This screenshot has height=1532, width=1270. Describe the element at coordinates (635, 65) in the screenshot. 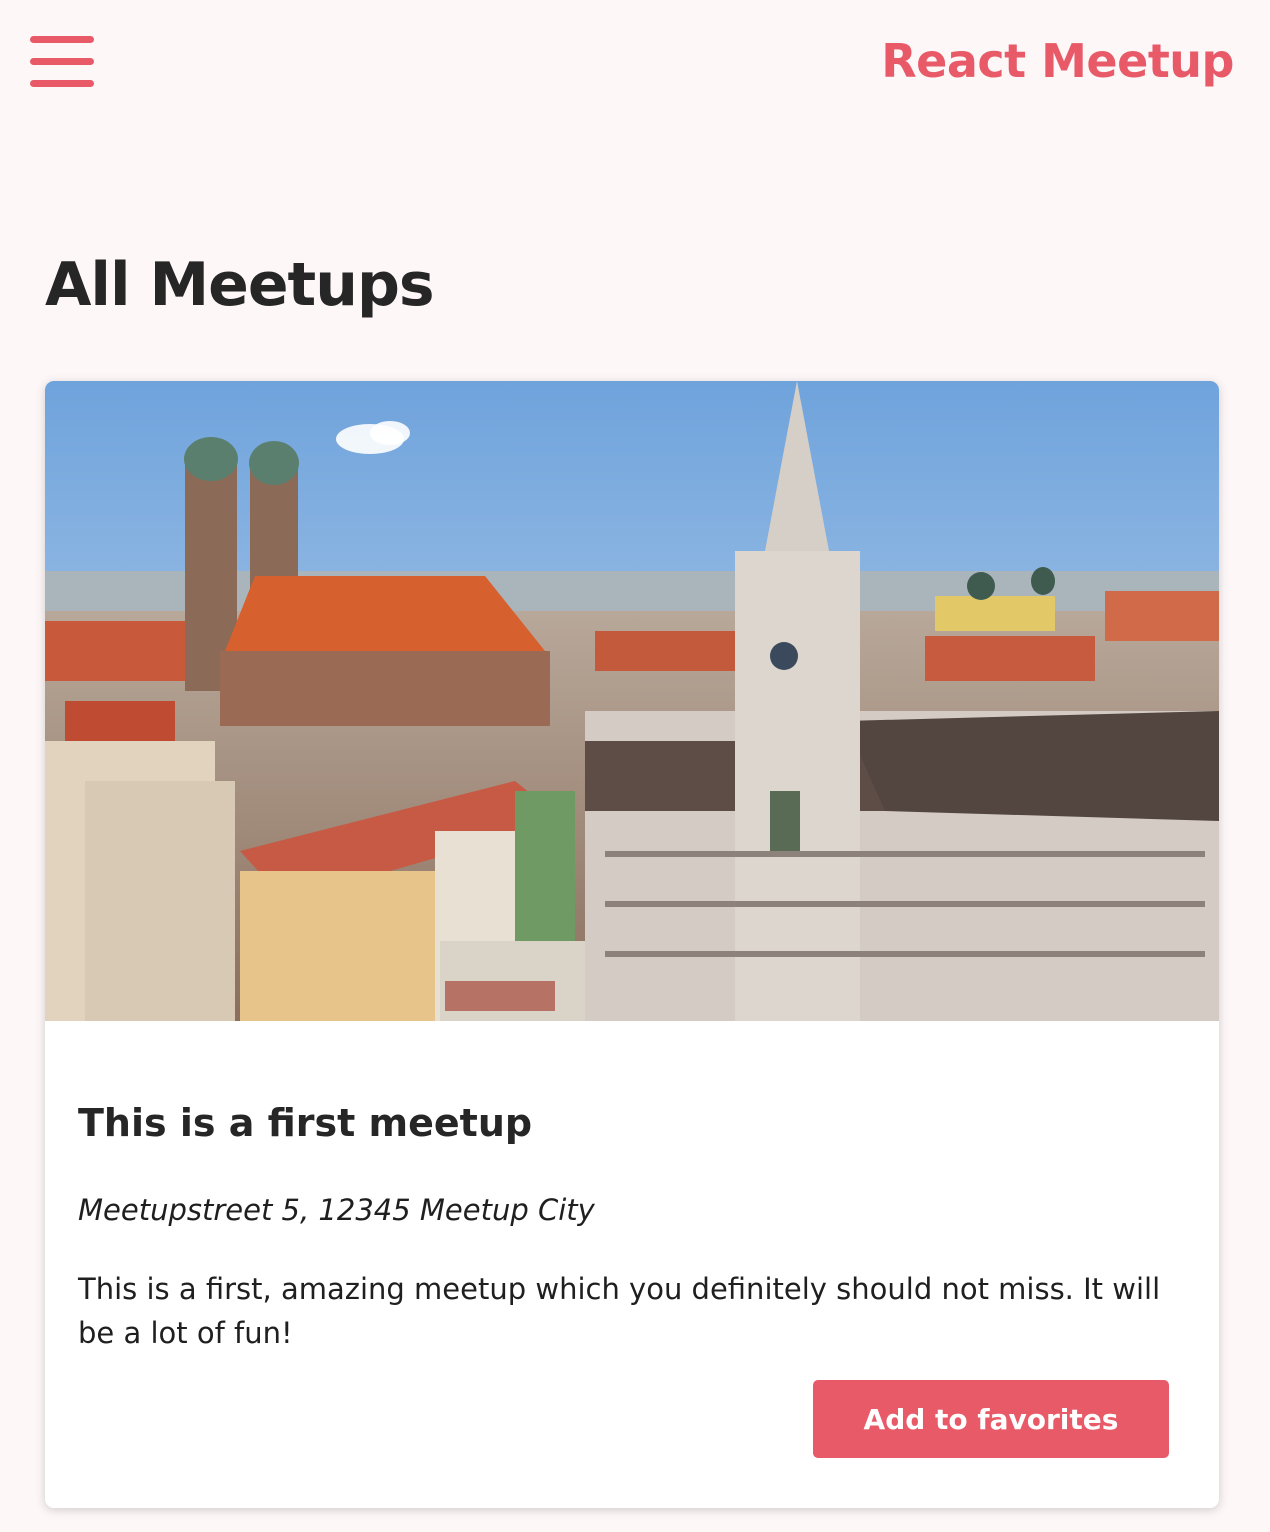

I see `main-header: React Meetup` at that location.